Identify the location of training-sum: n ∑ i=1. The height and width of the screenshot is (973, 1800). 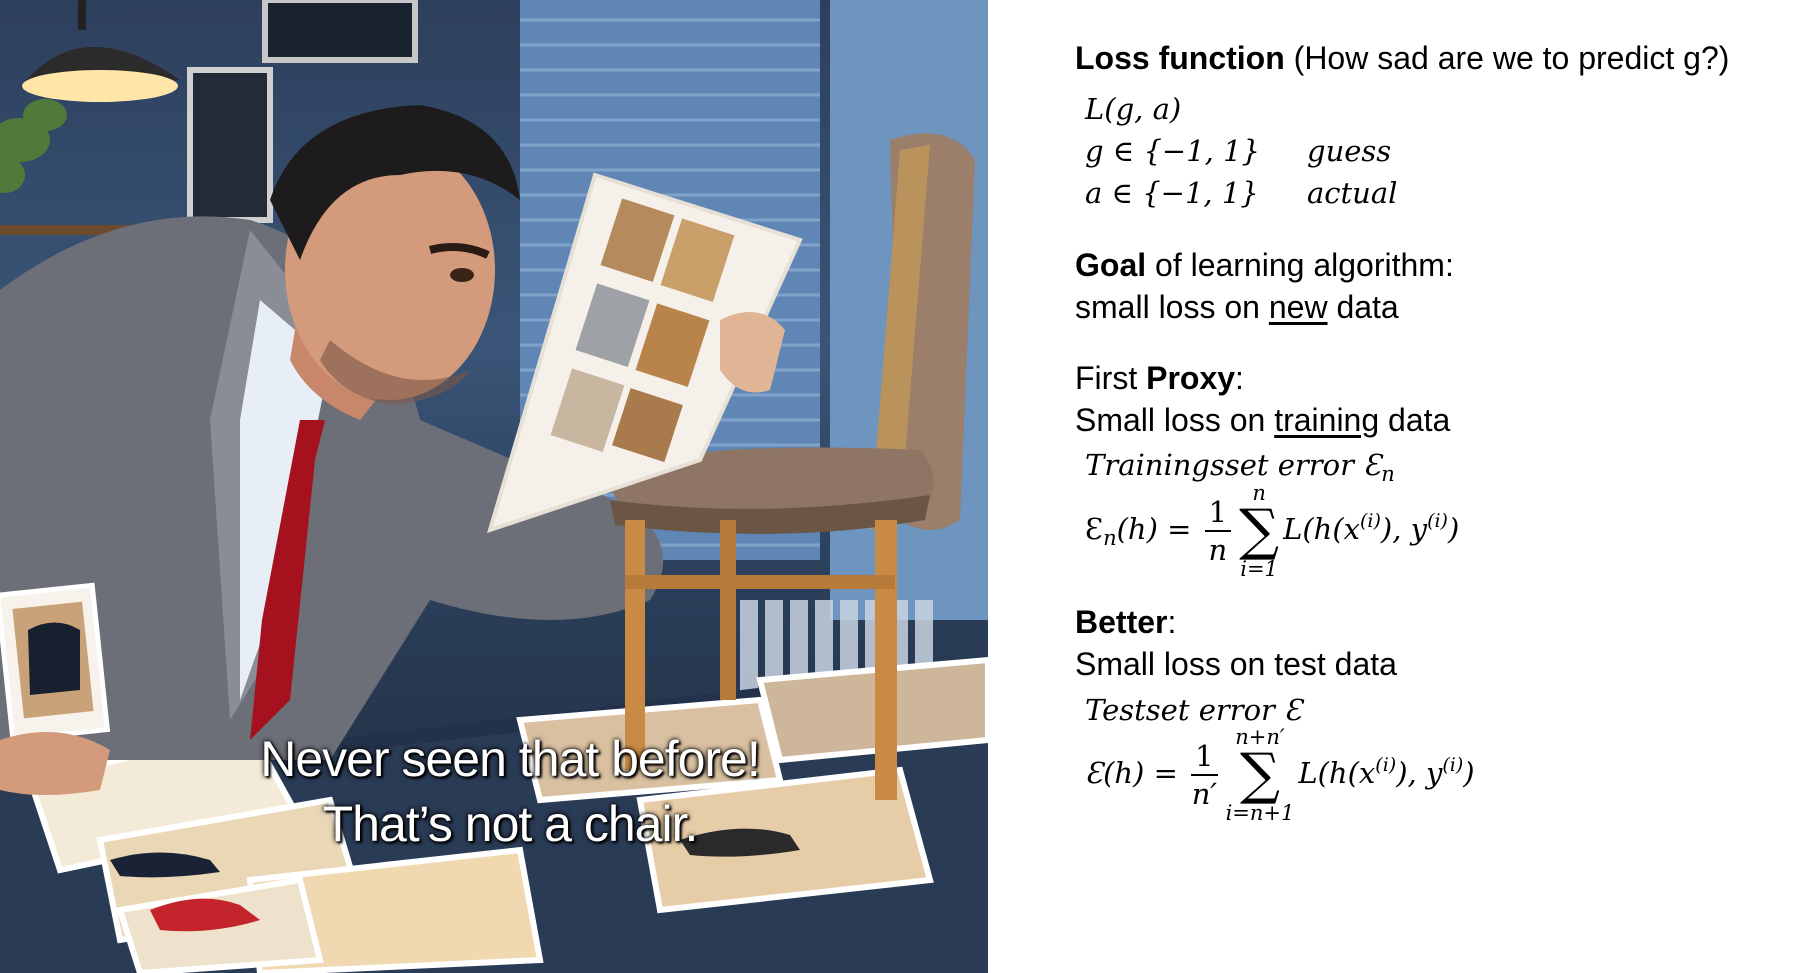
(1259, 531).